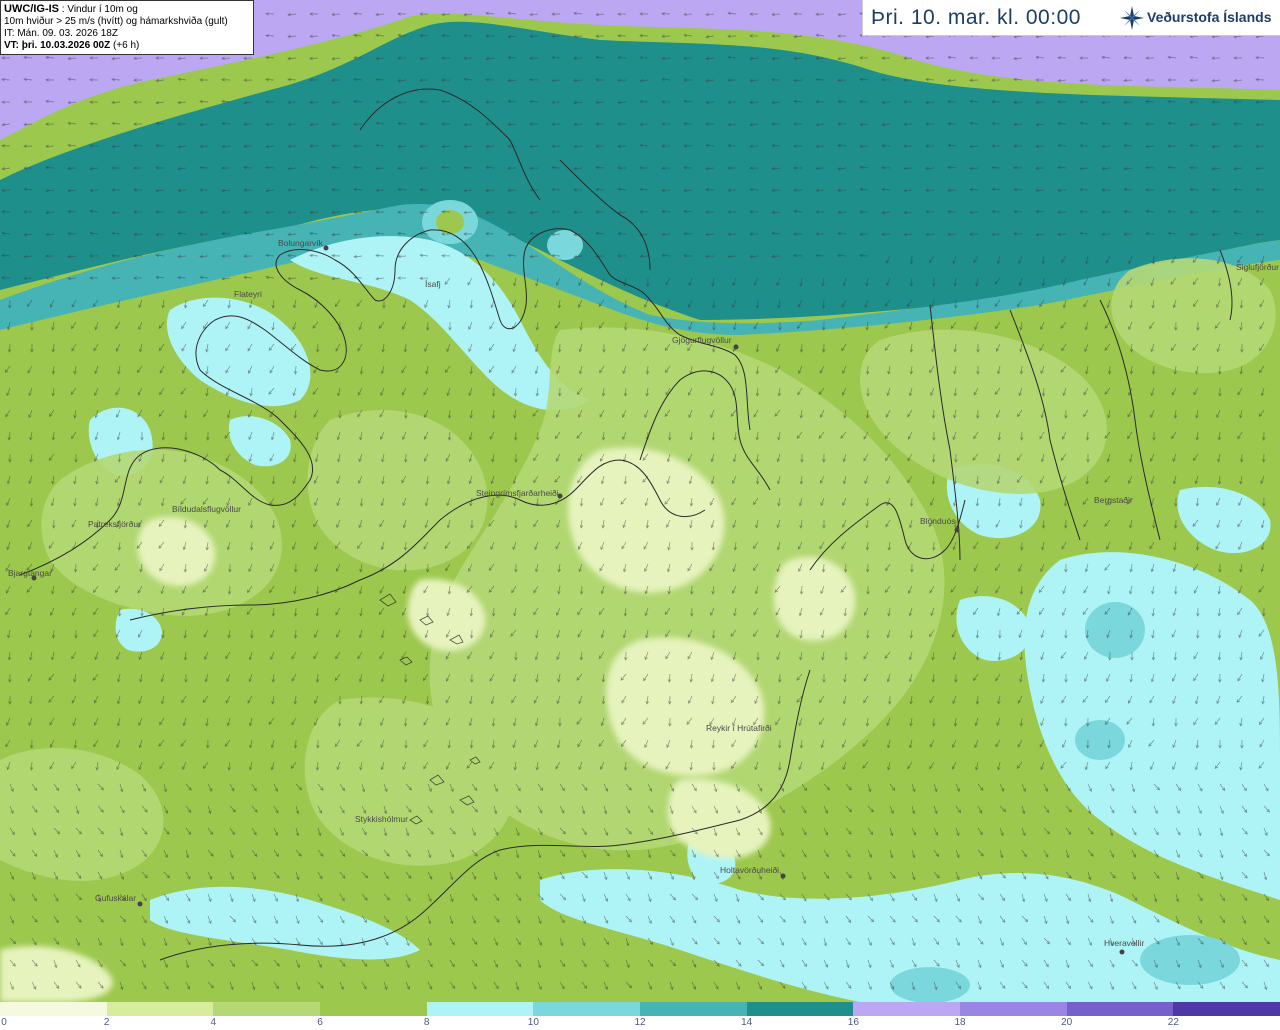 Image resolution: width=1280 pixels, height=1030 pixels. What do you see at coordinates (320, 1022) in the screenshot?
I see `legend-tick-label: 6` at bounding box center [320, 1022].